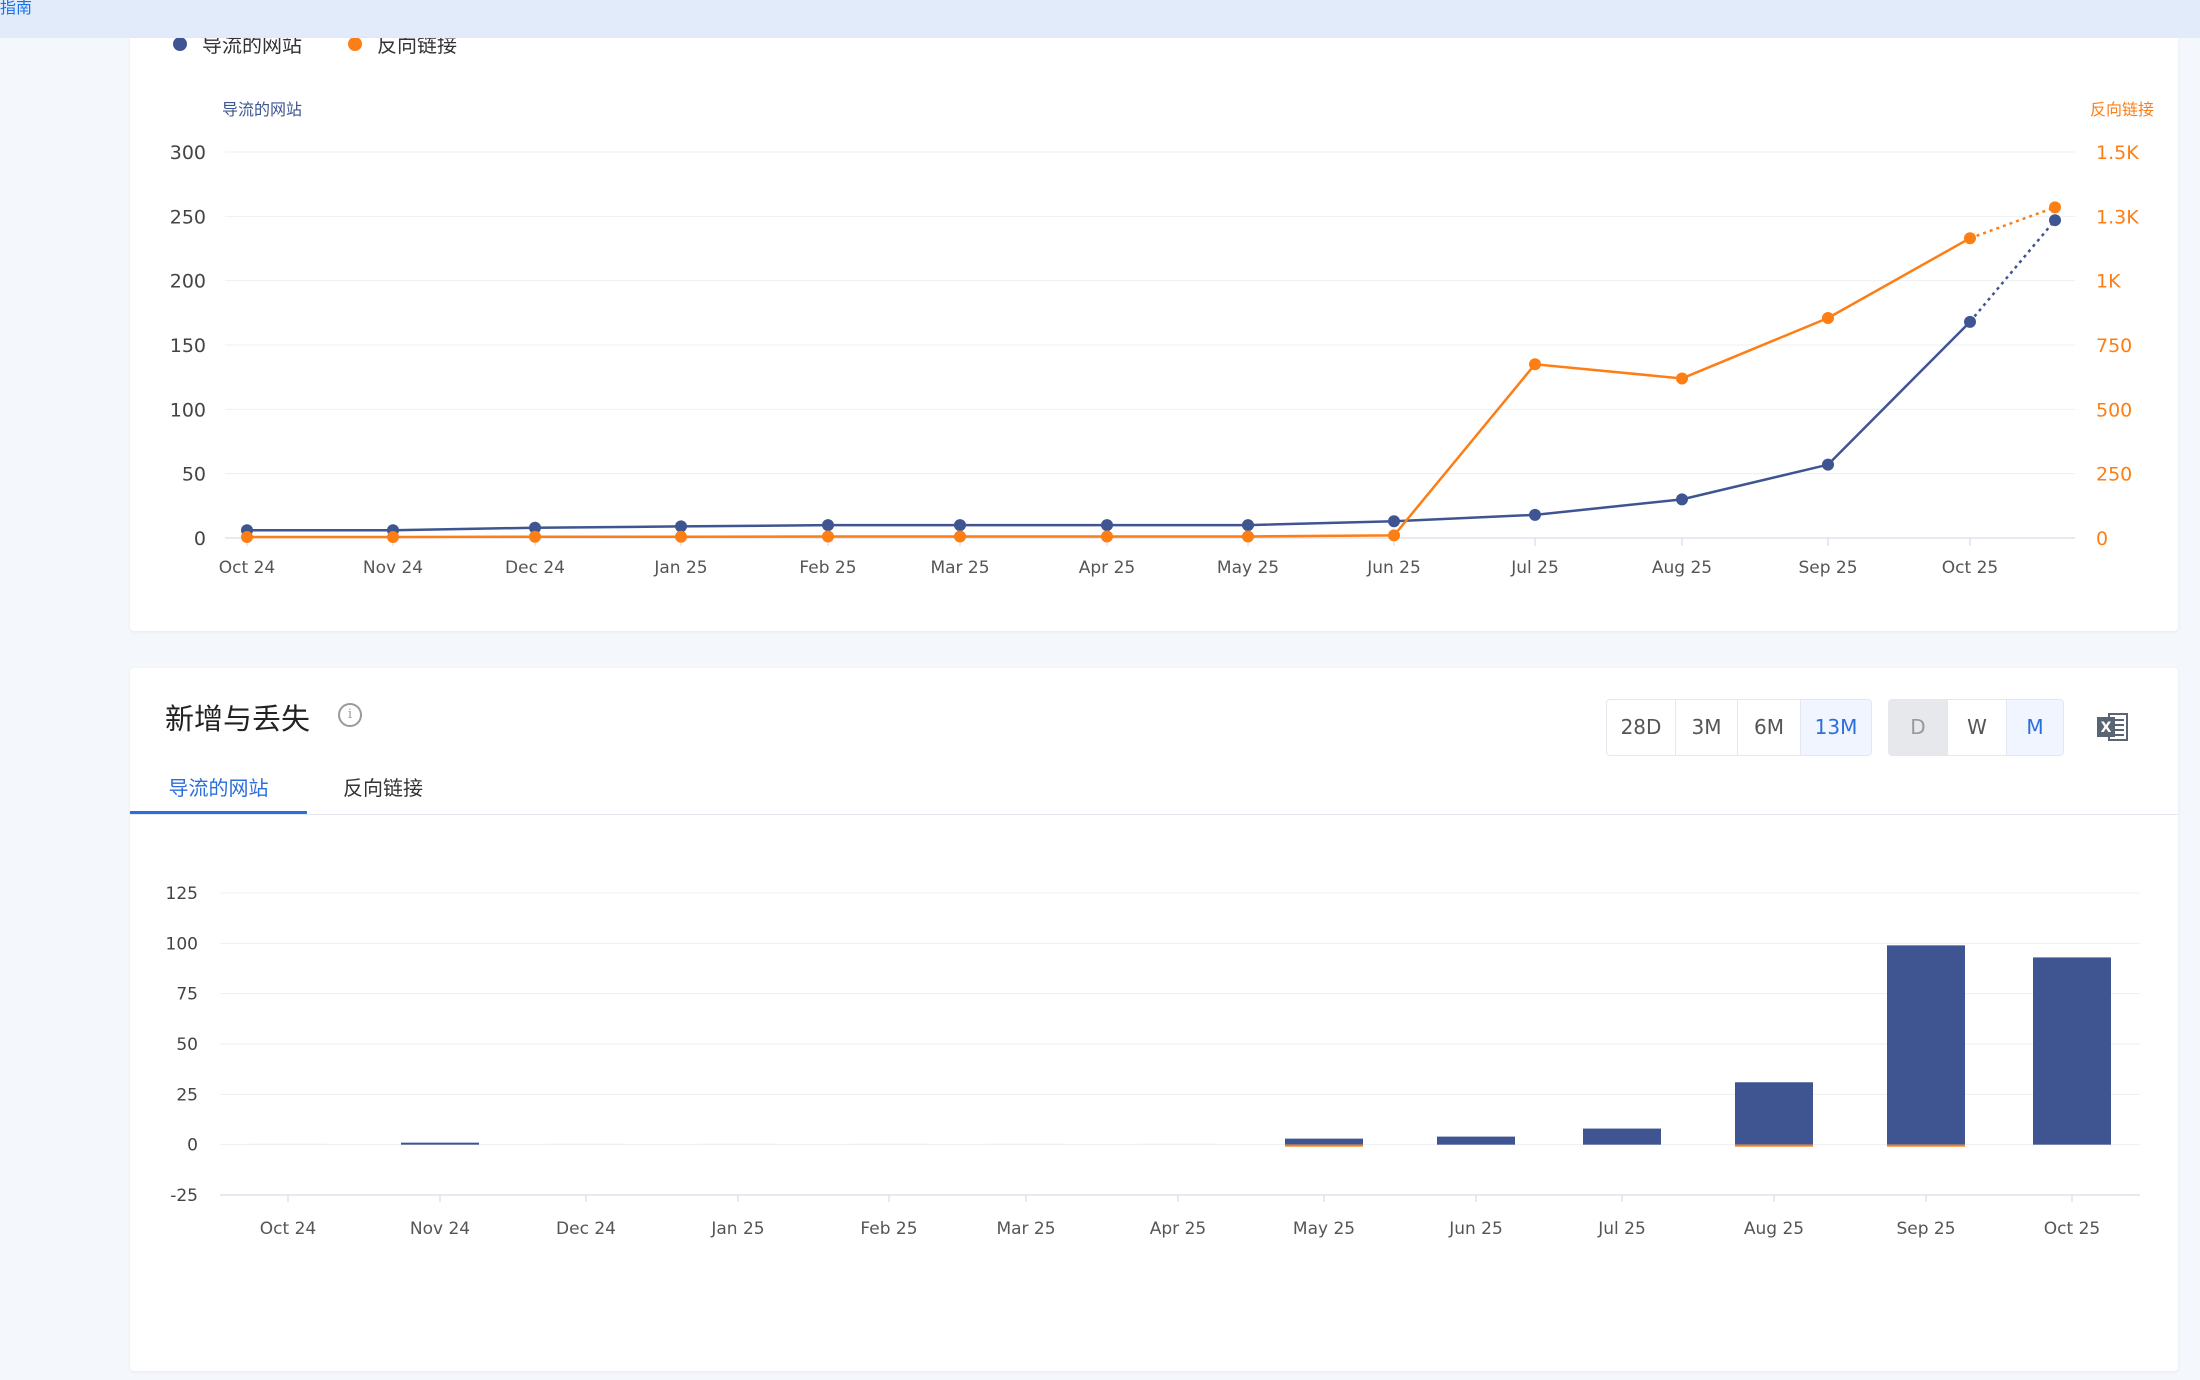  I want to click on granularity-d-button: D, so click(1918, 727).